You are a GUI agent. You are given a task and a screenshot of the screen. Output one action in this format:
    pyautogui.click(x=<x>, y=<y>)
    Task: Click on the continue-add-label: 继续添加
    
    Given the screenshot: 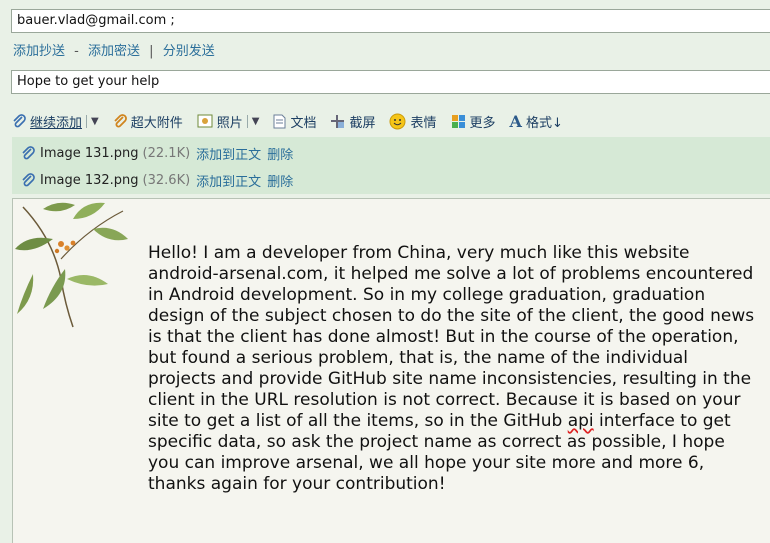 What is the action you would take?
    pyautogui.click(x=56, y=123)
    